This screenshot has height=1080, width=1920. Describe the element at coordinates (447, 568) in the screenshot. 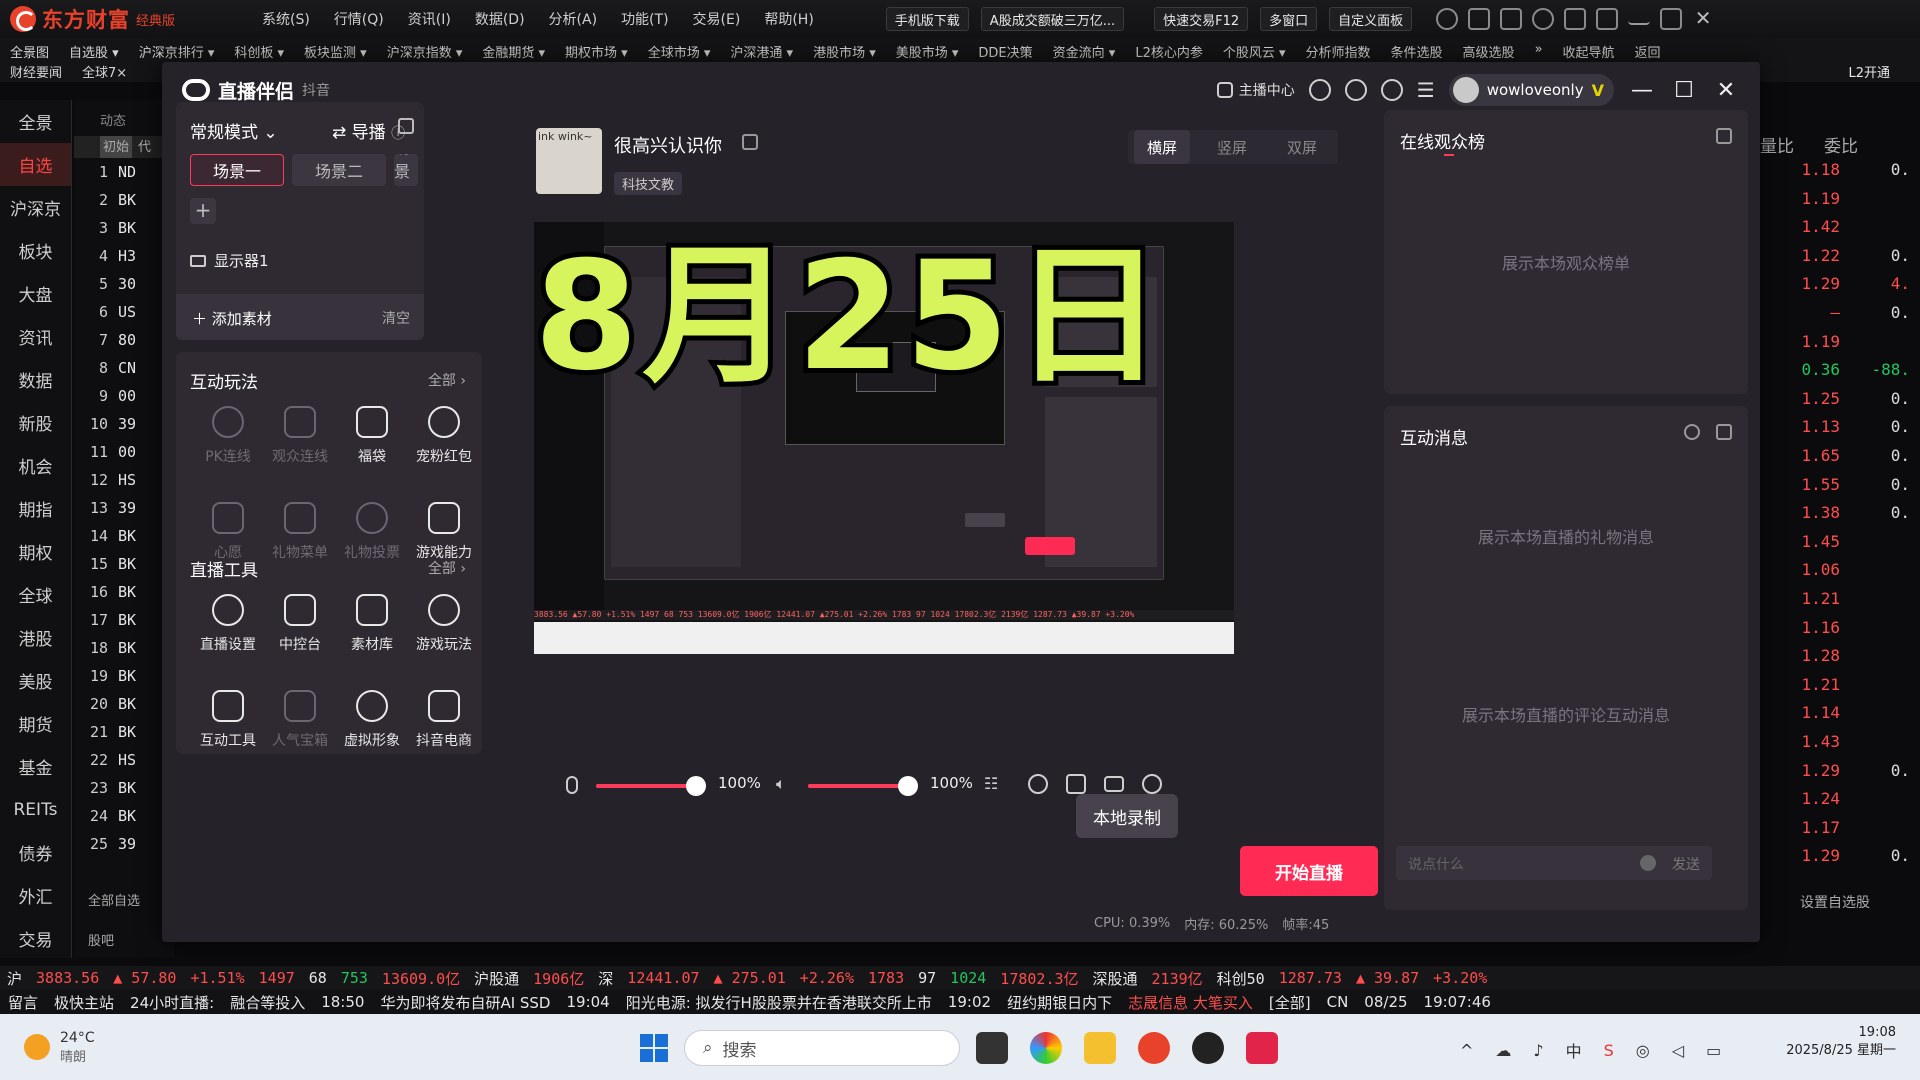

I see `tools-all-link: 全部 ›` at that location.